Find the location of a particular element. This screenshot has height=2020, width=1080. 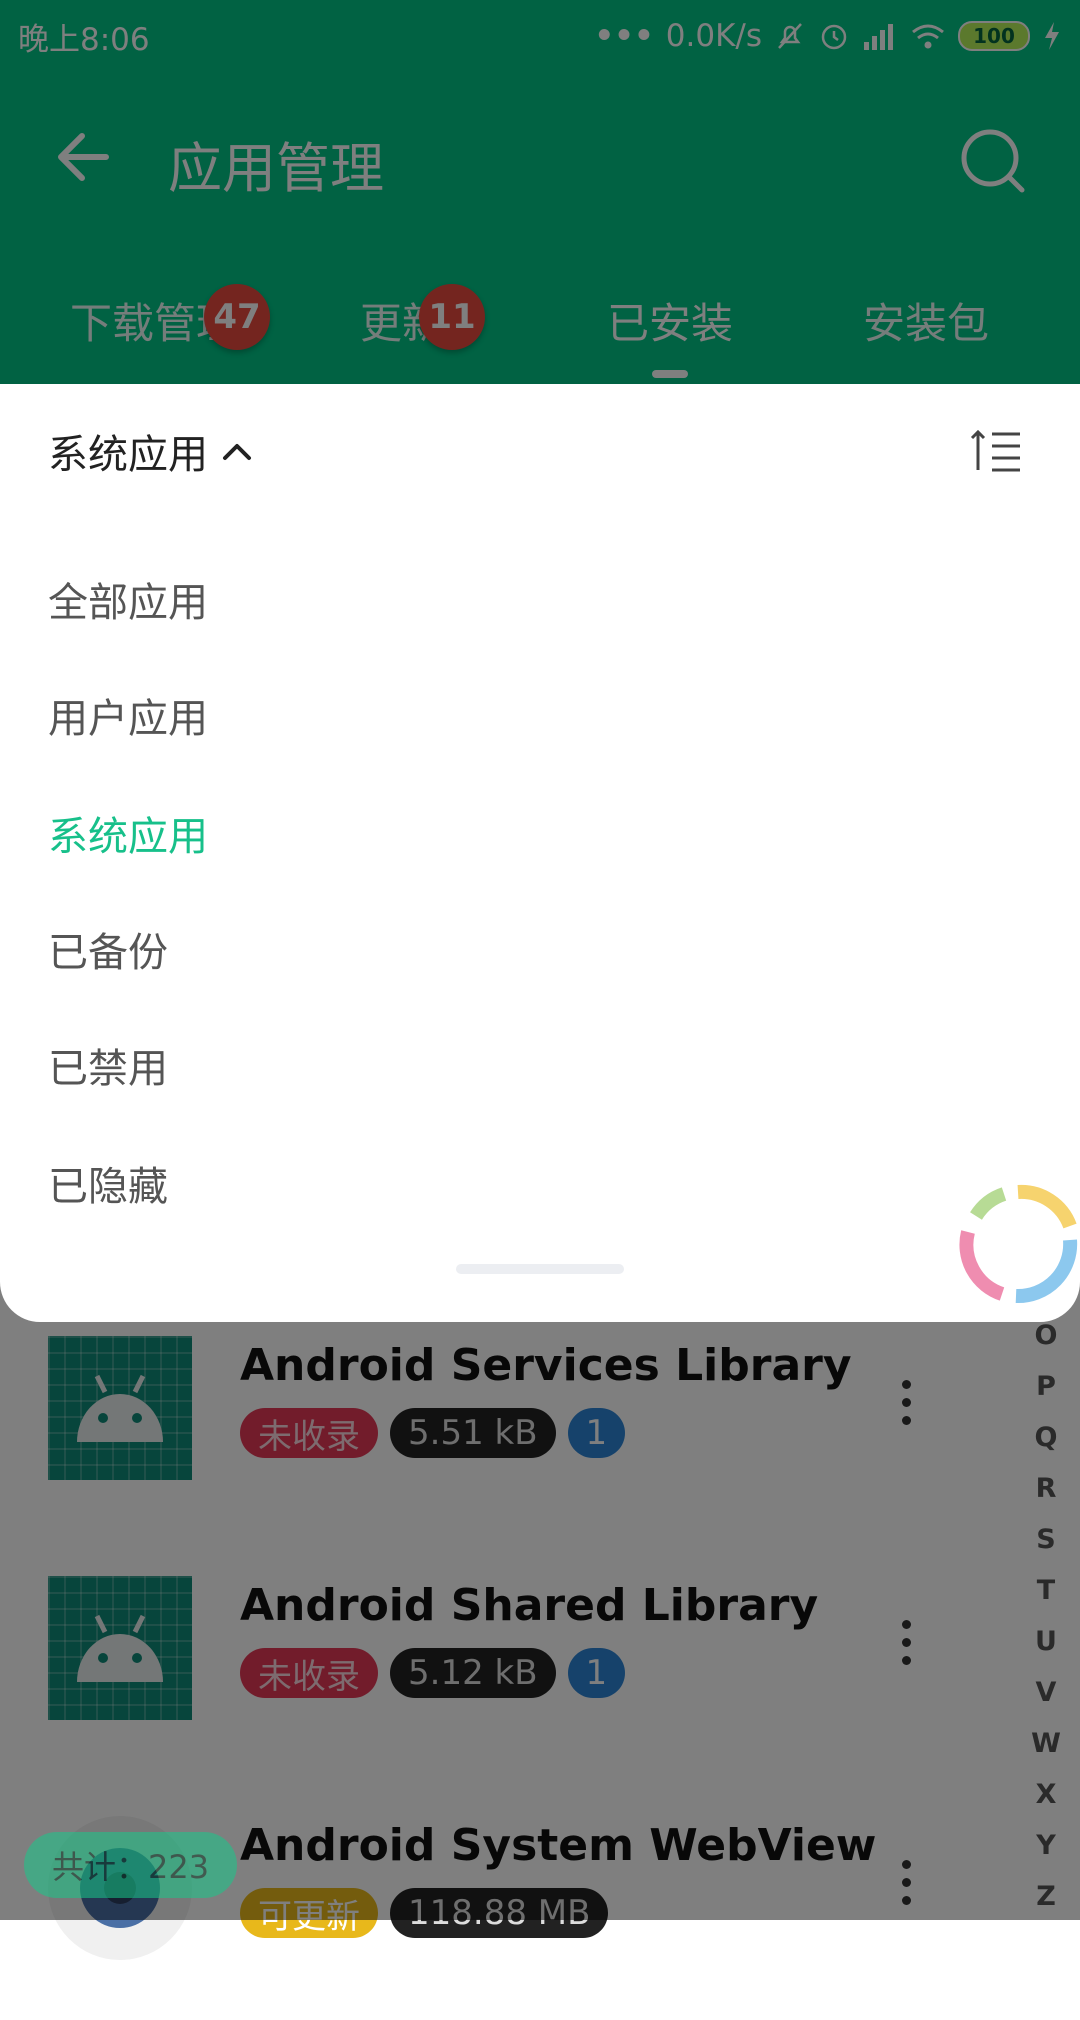

filter-option-disabled: 已禁用 is located at coordinates (108, 1065).